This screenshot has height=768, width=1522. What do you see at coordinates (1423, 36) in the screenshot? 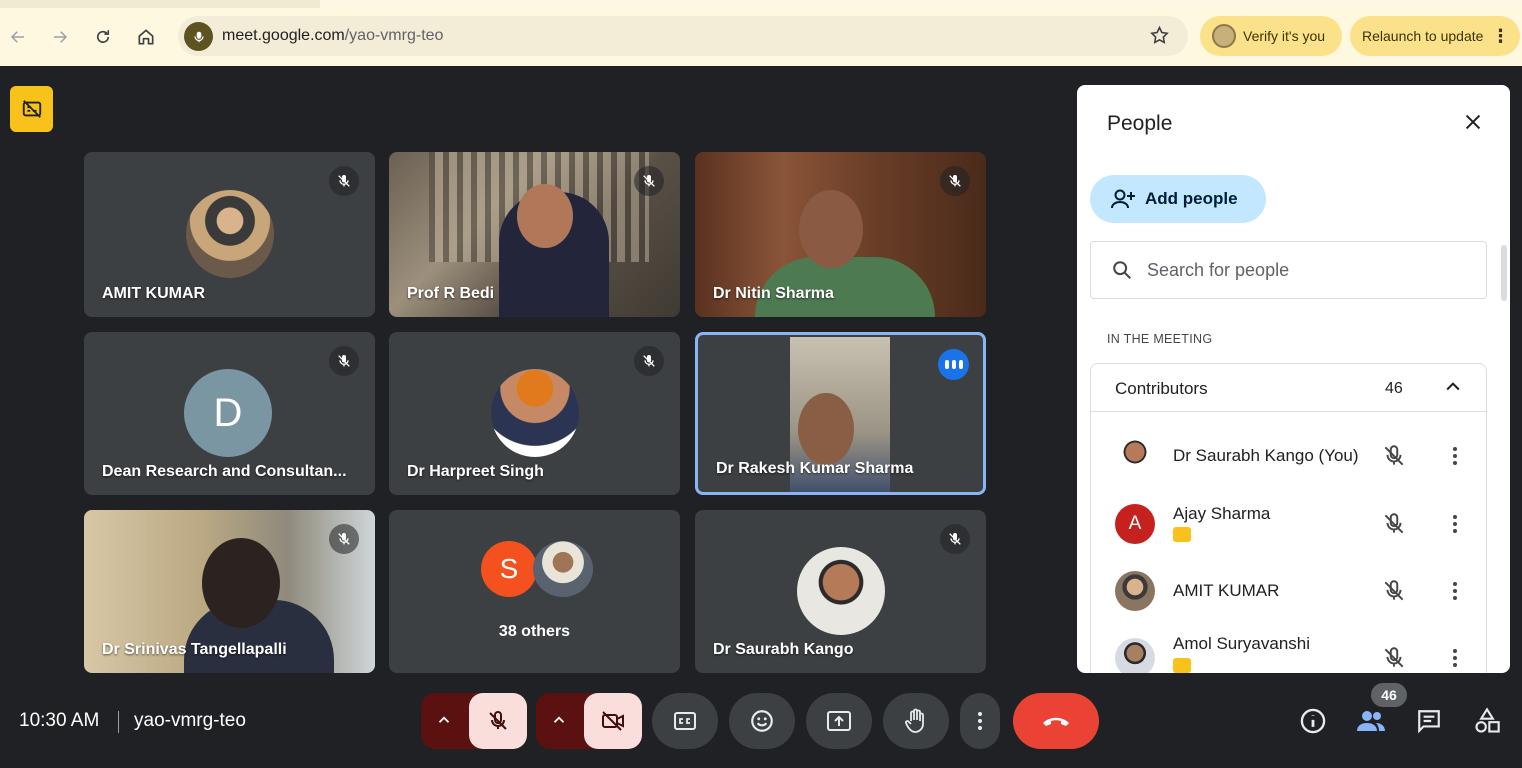
I see `relaunch-label: Relaunch to update` at bounding box center [1423, 36].